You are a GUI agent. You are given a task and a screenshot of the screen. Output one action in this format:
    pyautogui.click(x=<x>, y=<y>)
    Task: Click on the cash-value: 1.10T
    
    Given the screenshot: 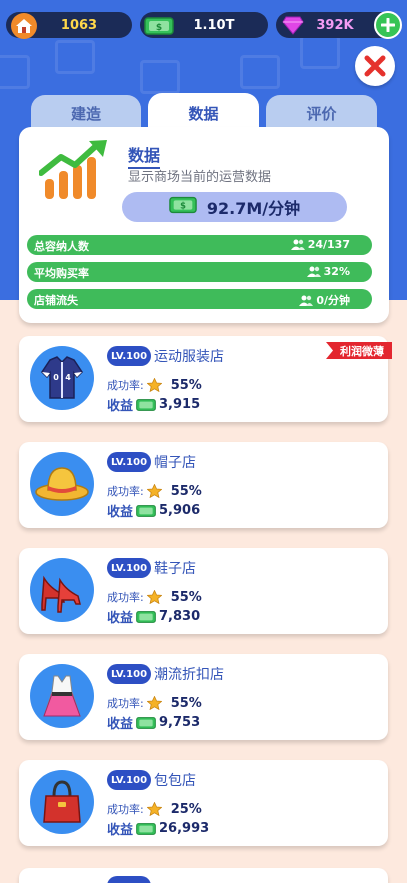 What is the action you would take?
    pyautogui.click(x=214, y=25)
    